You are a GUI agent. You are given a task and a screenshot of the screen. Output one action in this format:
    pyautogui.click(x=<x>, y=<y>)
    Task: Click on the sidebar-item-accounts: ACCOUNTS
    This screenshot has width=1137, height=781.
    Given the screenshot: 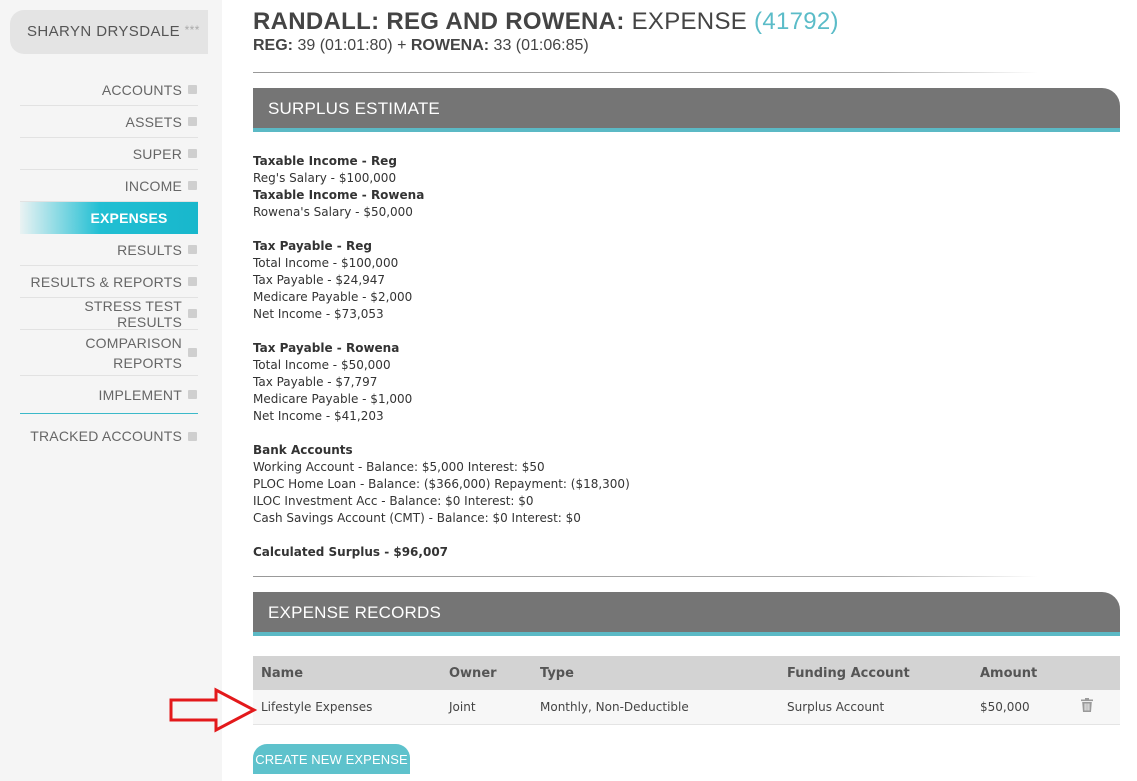 What is the action you would take?
    pyautogui.click(x=109, y=90)
    